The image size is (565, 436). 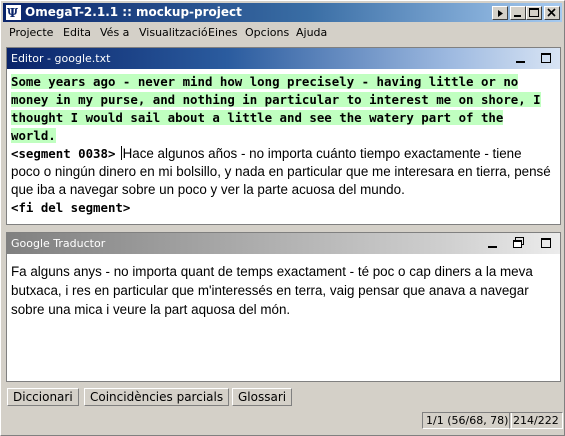 What do you see at coordinates (493, 243) in the screenshot?
I see `mt-minimize-button` at bounding box center [493, 243].